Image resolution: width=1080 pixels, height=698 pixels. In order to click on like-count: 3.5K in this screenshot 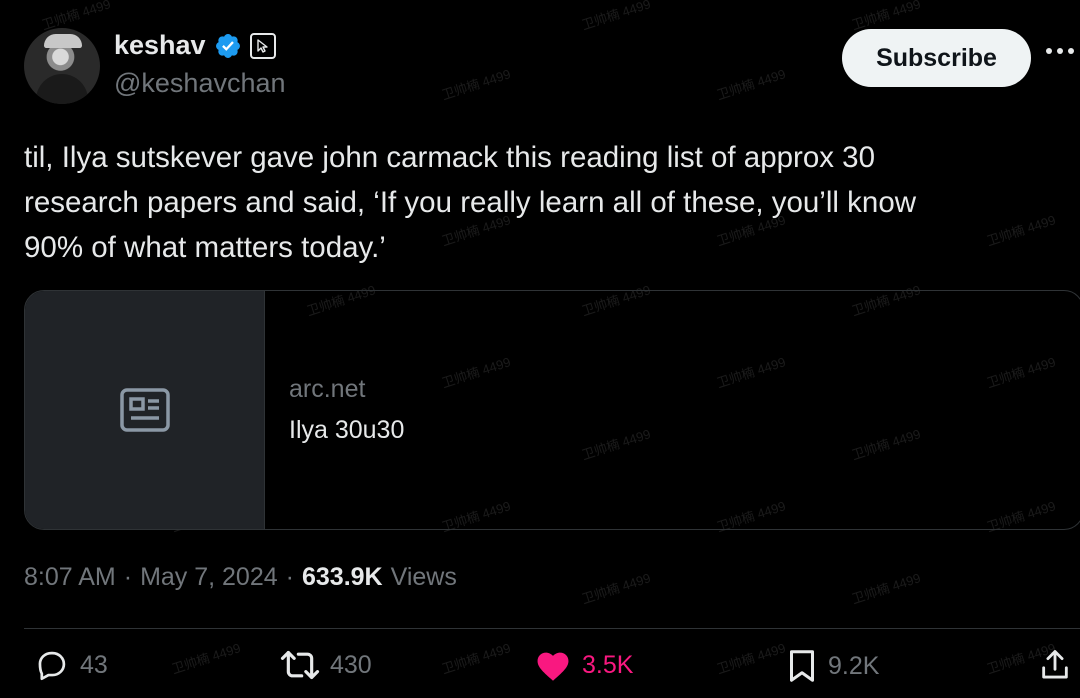, I will do `click(608, 664)`.